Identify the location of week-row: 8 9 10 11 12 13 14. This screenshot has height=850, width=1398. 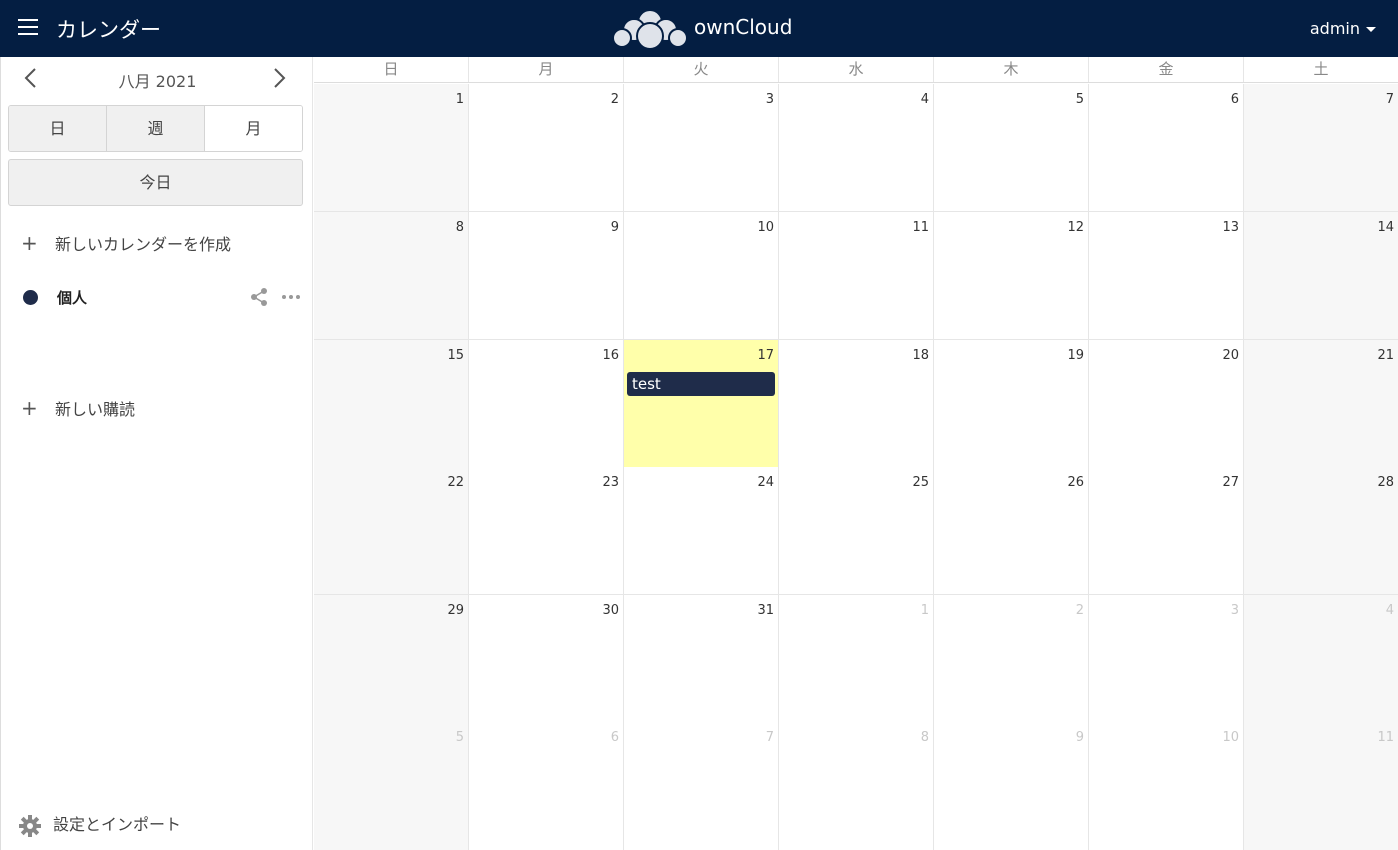
(856, 276).